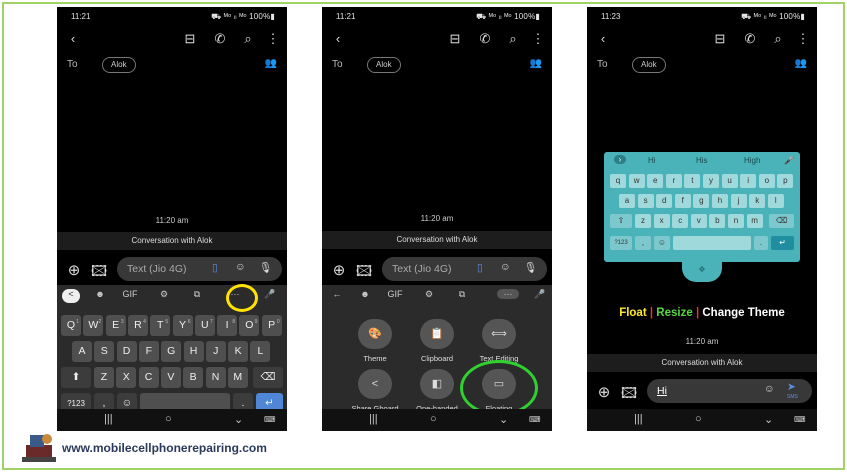 This screenshot has width=847, height=472. What do you see at coordinates (429, 294) in the screenshot?
I see `settings-icon: ⚙` at bounding box center [429, 294].